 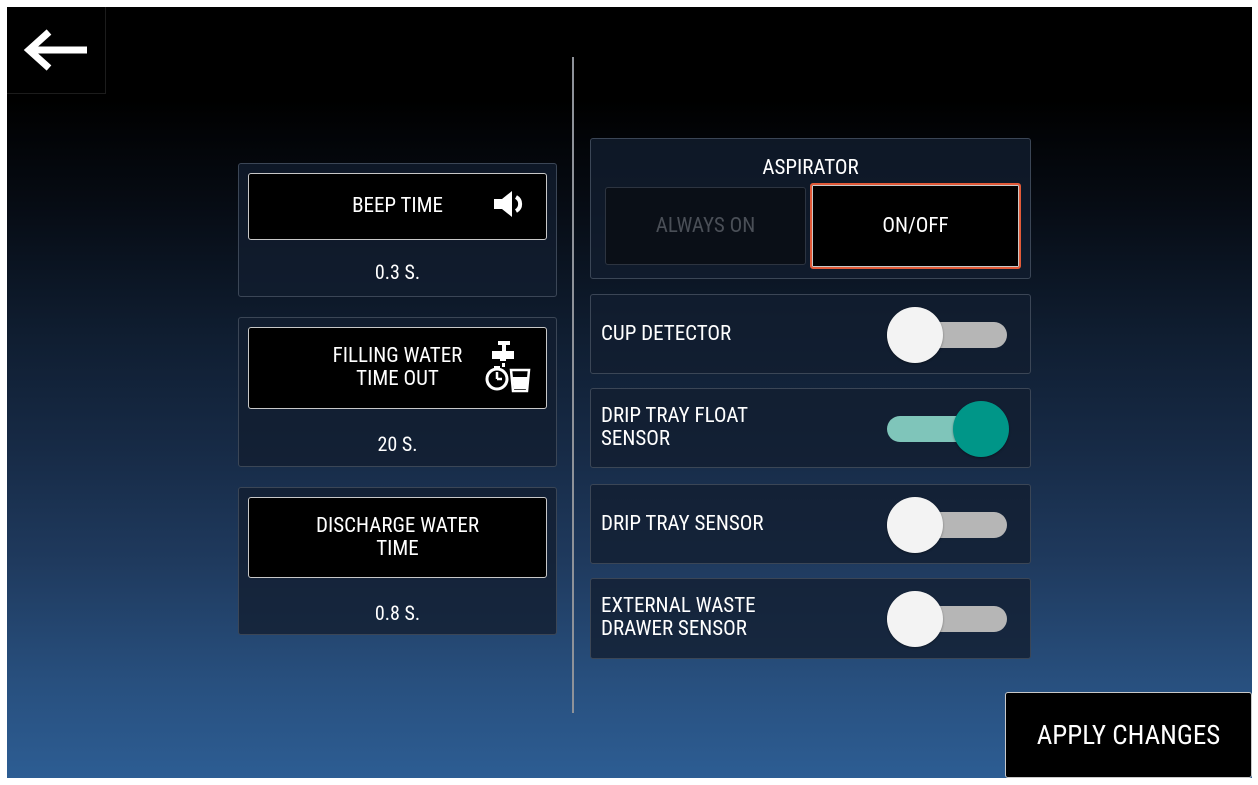 I want to click on beep-time-label: BEEP TIME, so click(x=397, y=206).